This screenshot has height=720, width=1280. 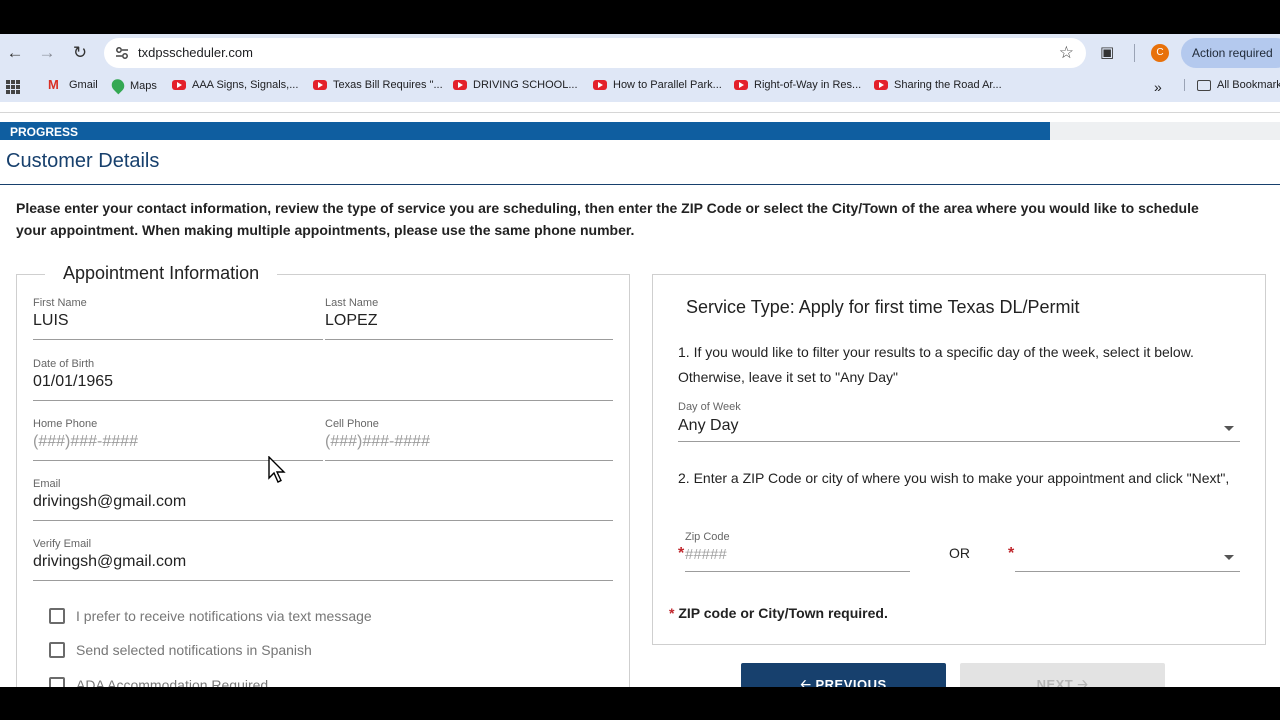 I want to click on progress-bar: PROGRESS, so click(x=640, y=131).